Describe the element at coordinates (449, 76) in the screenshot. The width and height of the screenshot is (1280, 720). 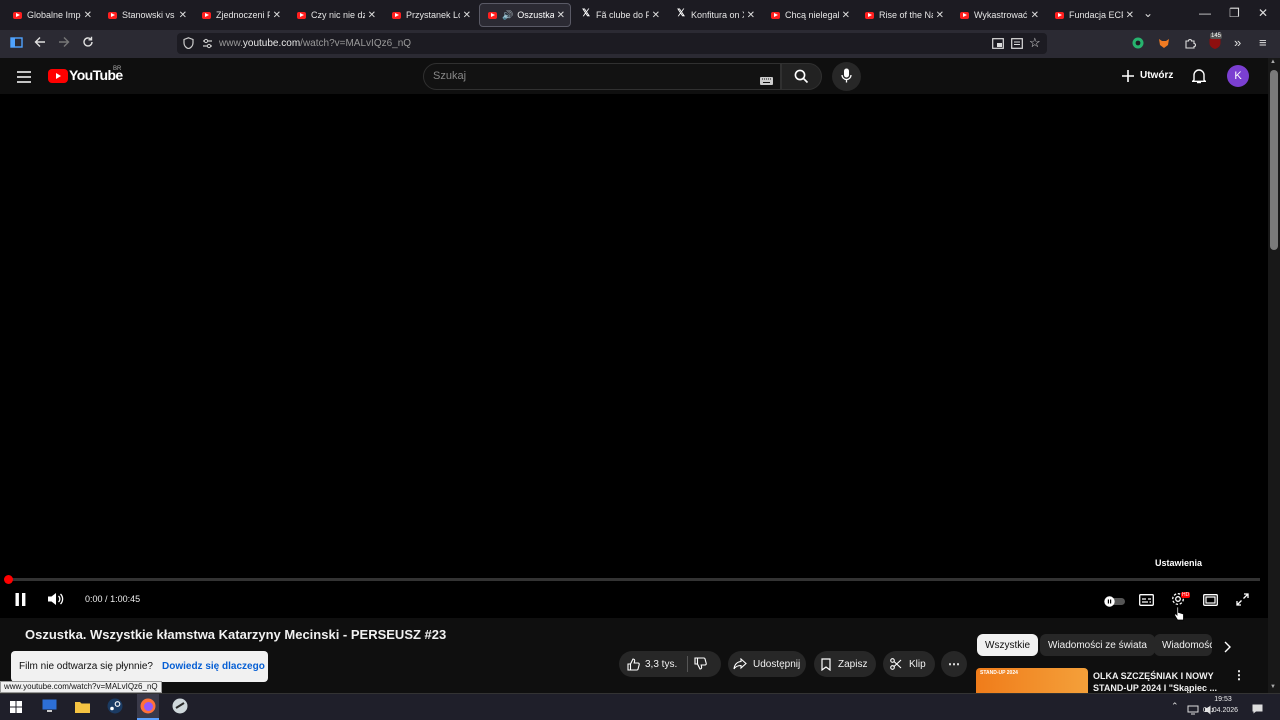
I see `search-input: Szukaj` at that location.